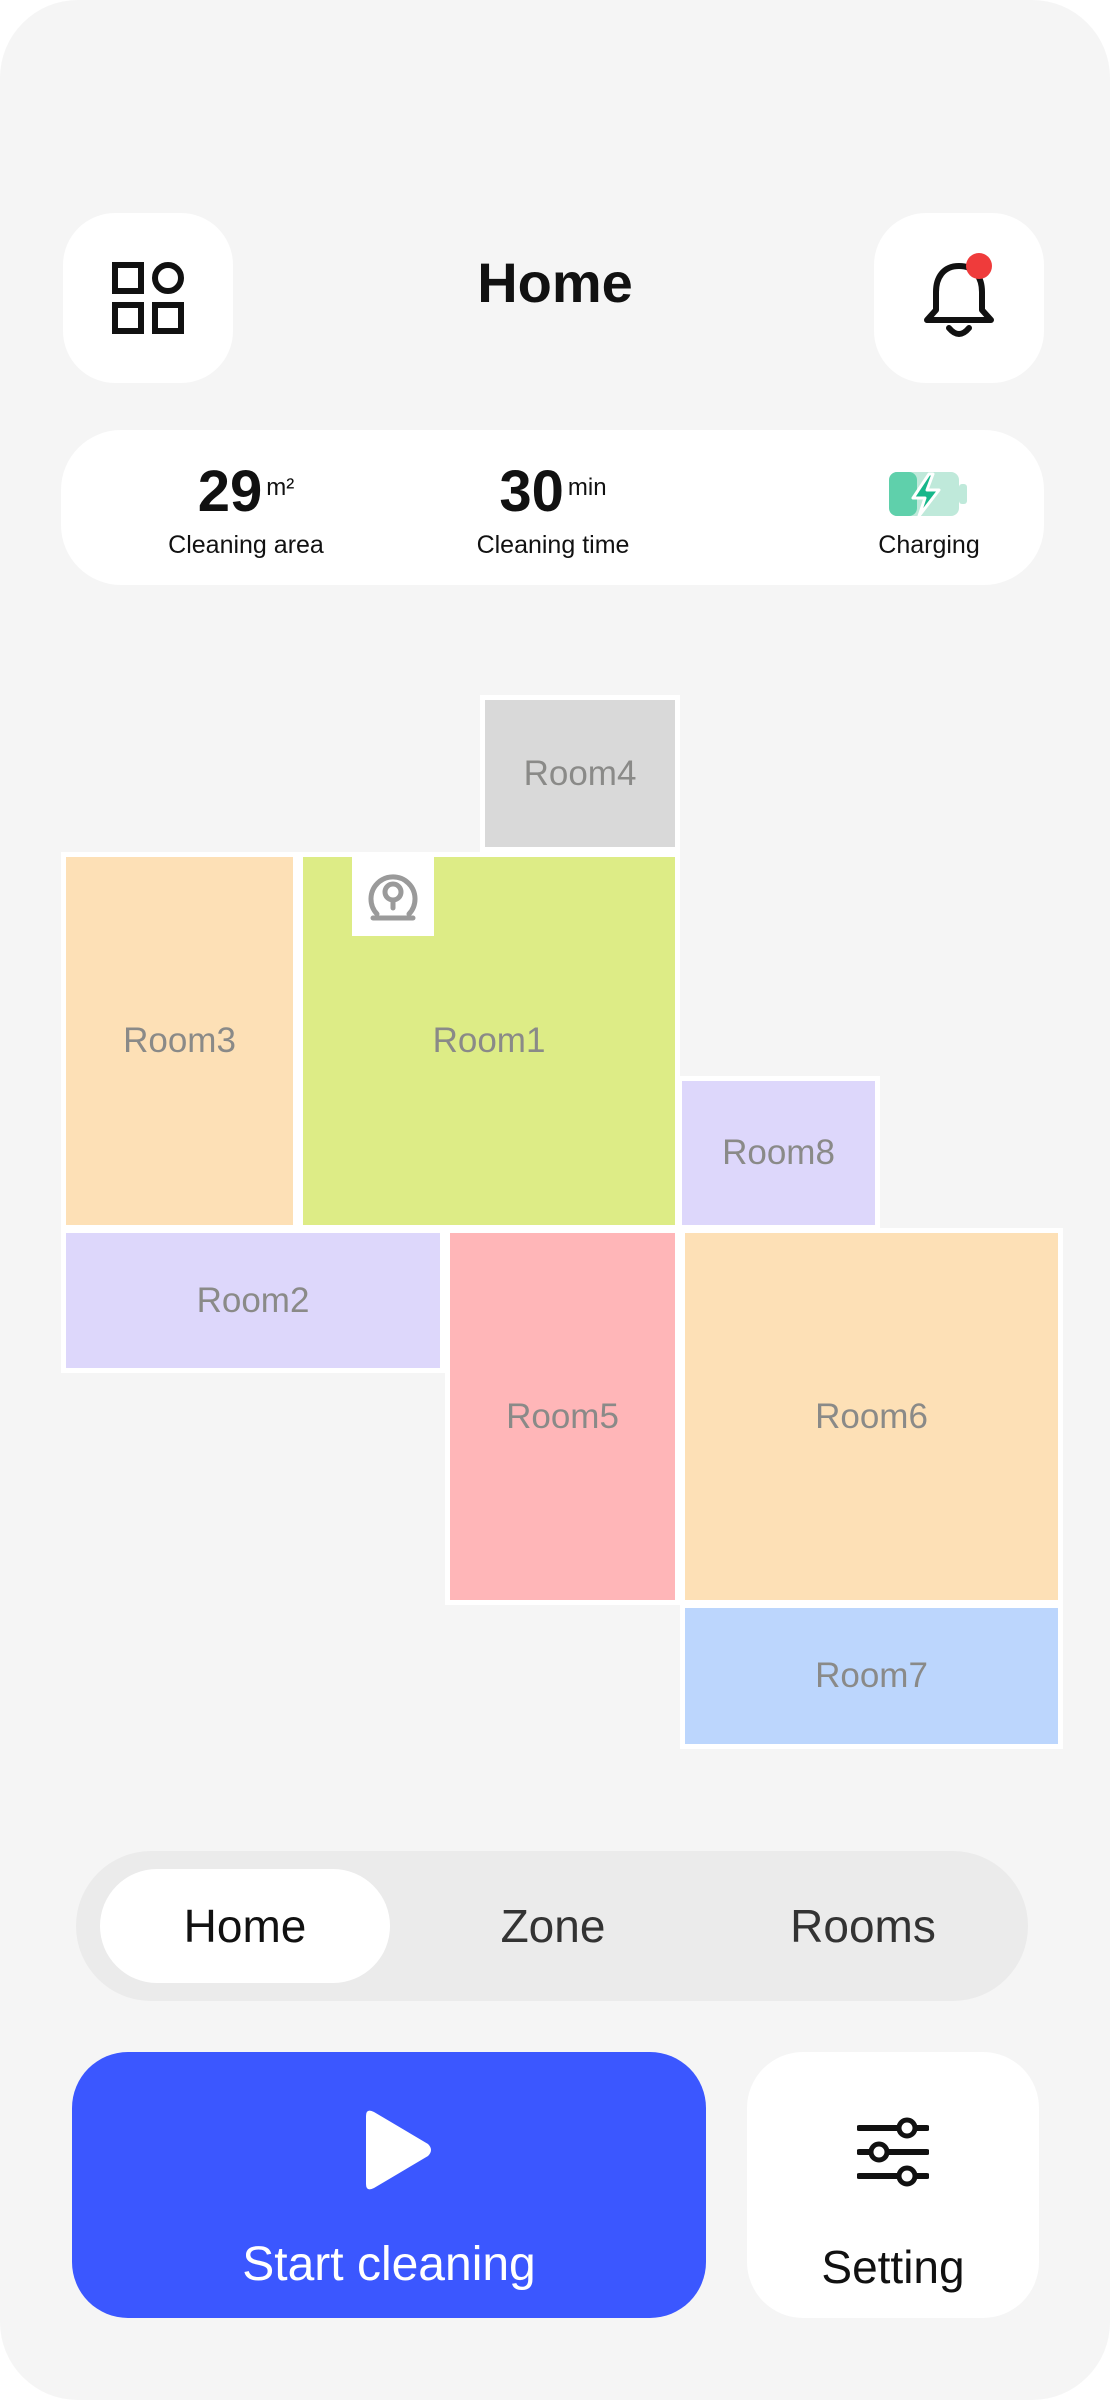 Image resolution: width=1110 pixels, height=2400 pixels. I want to click on room-room3: Room3, so click(179, 1041).